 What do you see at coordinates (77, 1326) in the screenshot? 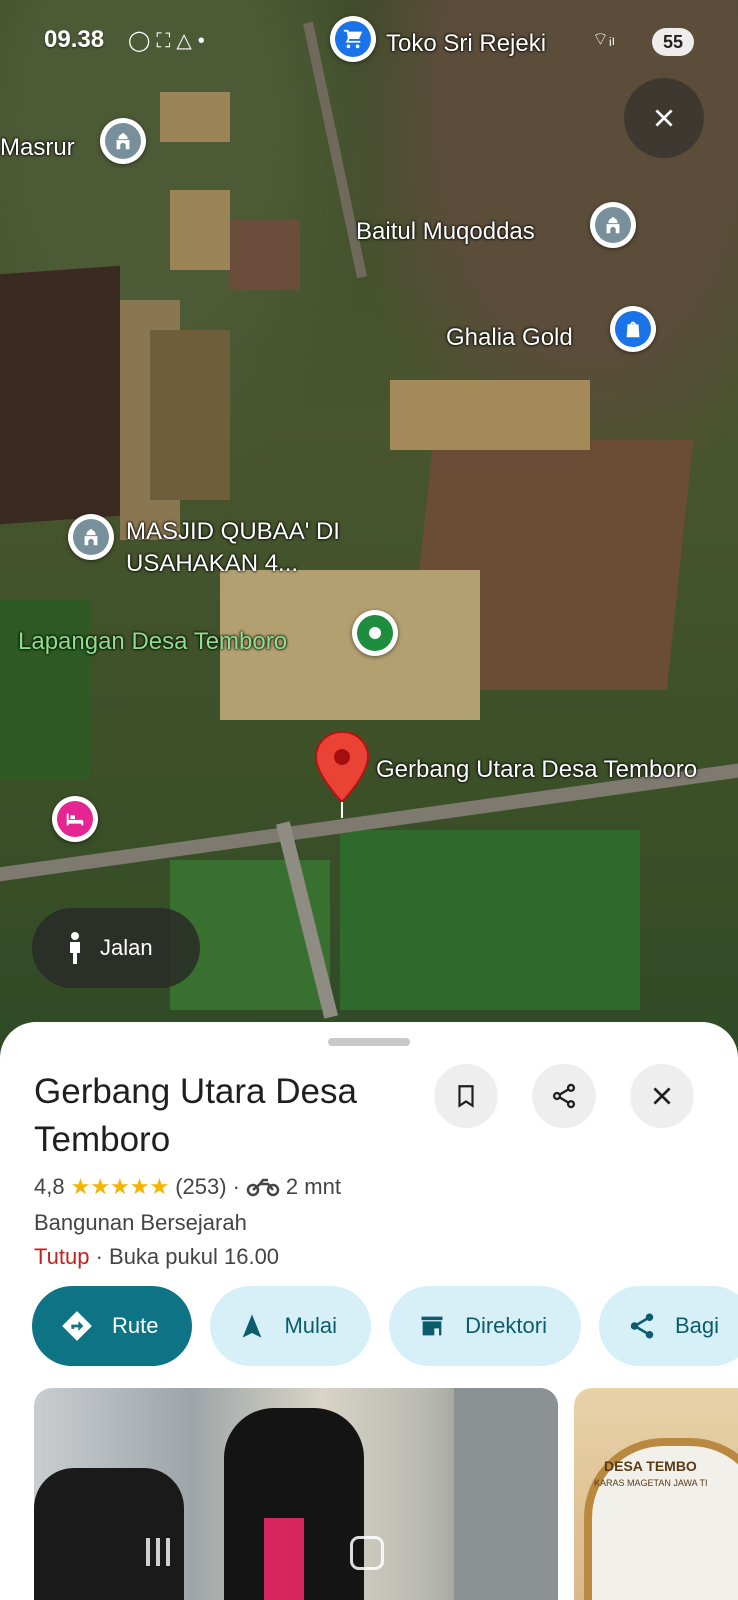
I see `directions-icon` at bounding box center [77, 1326].